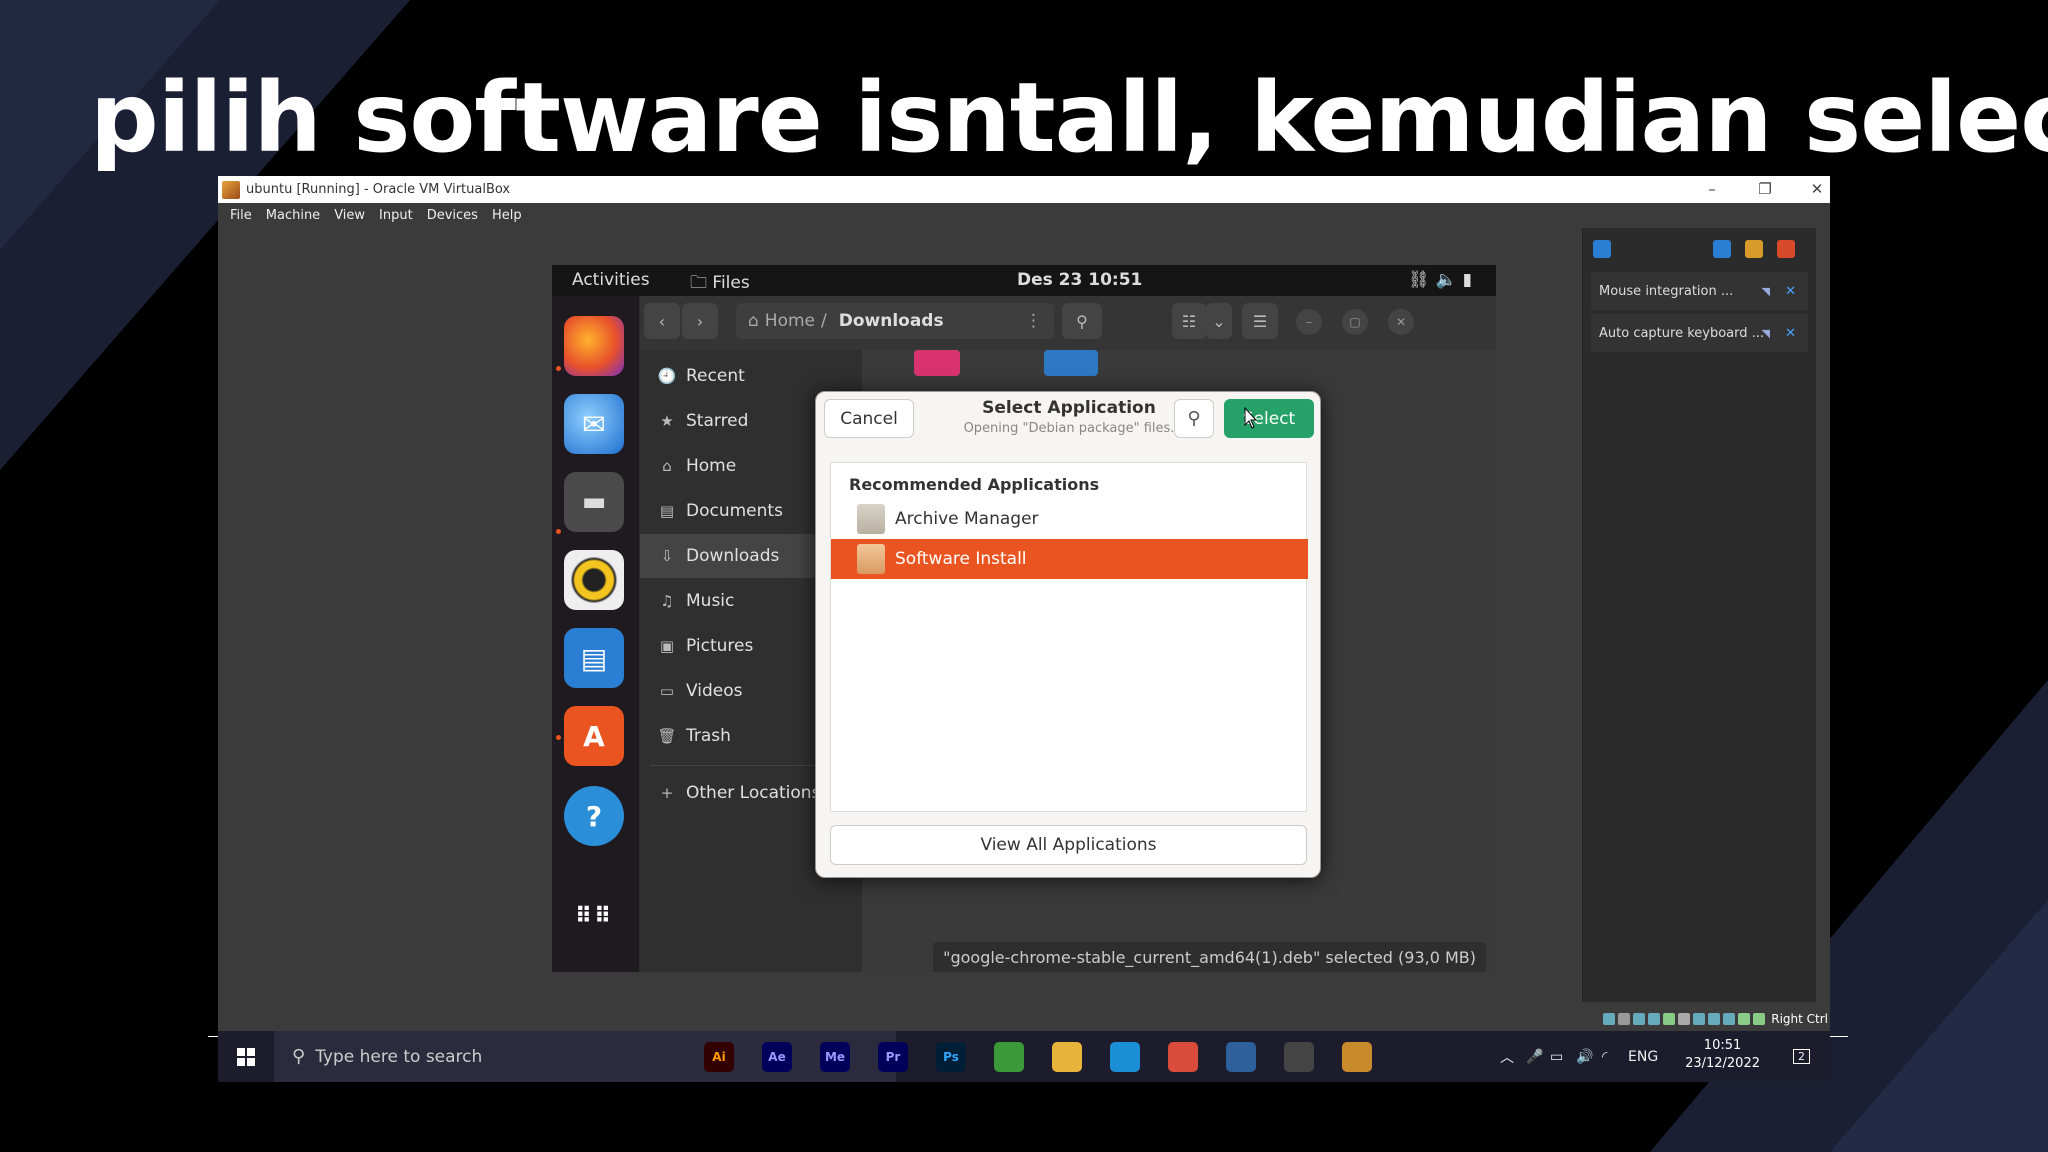  What do you see at coordinates (594, 816) in the screenshot?
I see `help-icon: ?` at bounding box center [594, 816].